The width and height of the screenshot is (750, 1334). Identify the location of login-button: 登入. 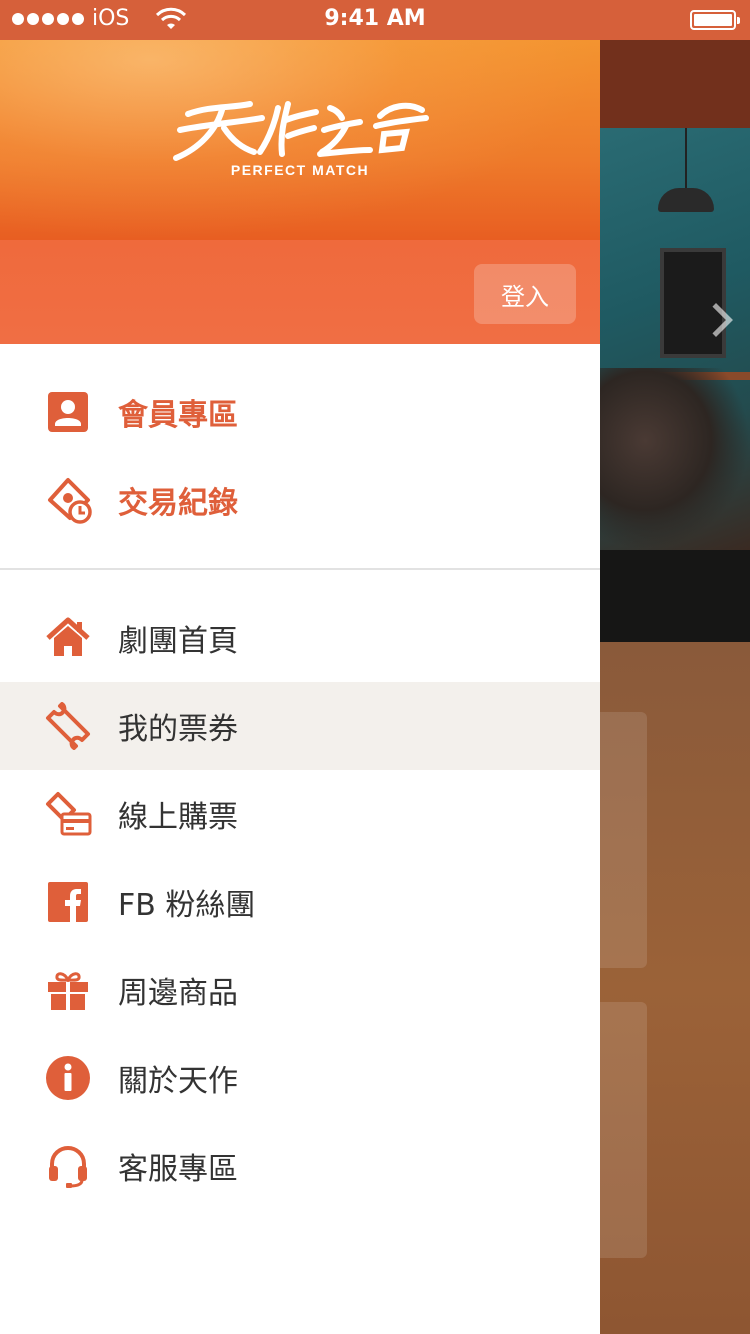
(525, 294).